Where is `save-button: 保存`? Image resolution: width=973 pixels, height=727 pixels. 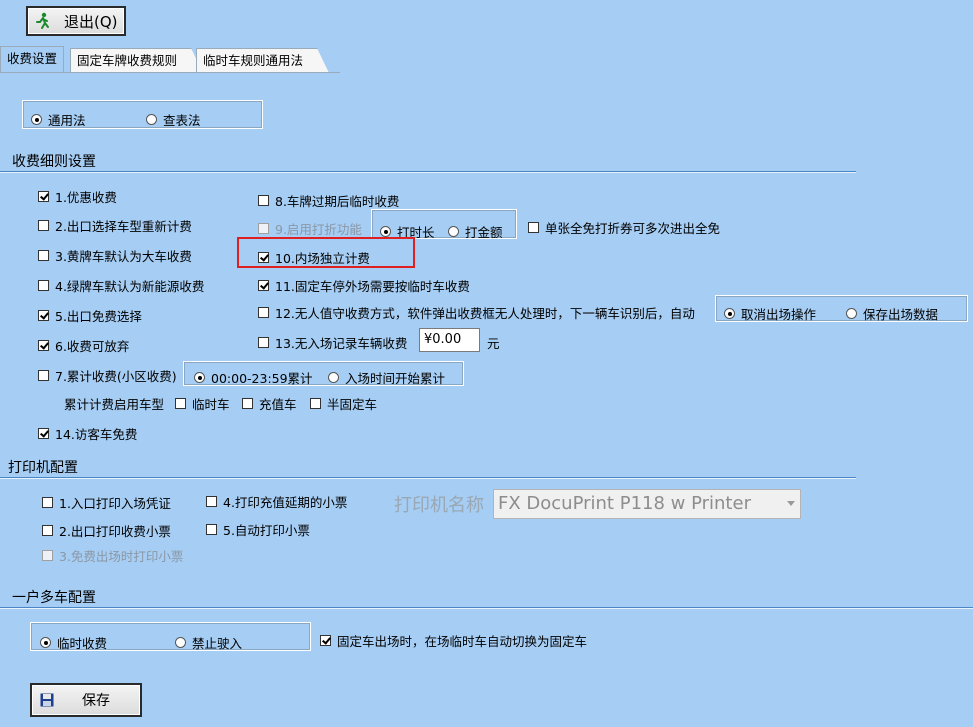
save-button: 保存 is located at coordinates (86, 700).